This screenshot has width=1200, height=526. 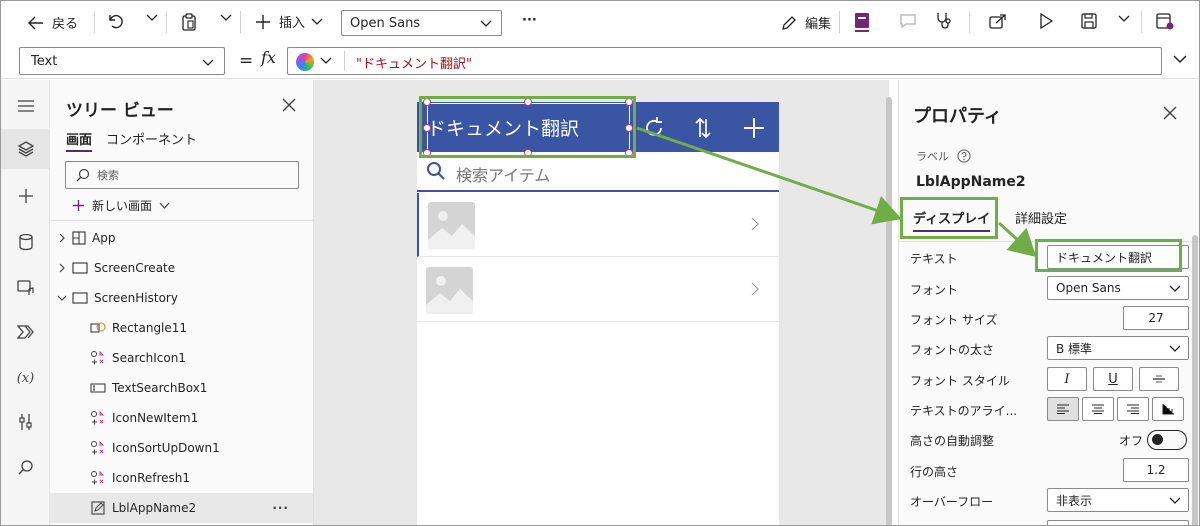 I want to click on undo-button, so click(x=115, y=21).